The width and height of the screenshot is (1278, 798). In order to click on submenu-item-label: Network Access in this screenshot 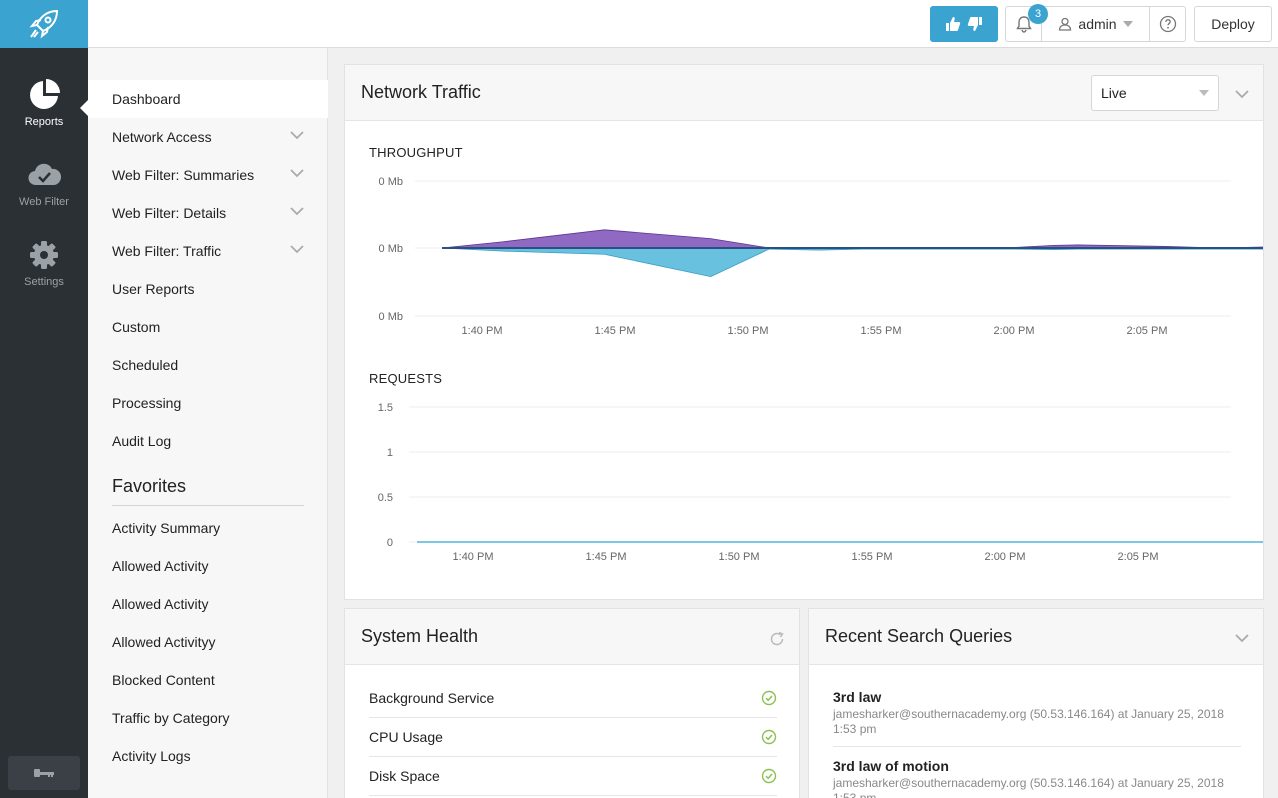, I will do `click(162, 137)`.